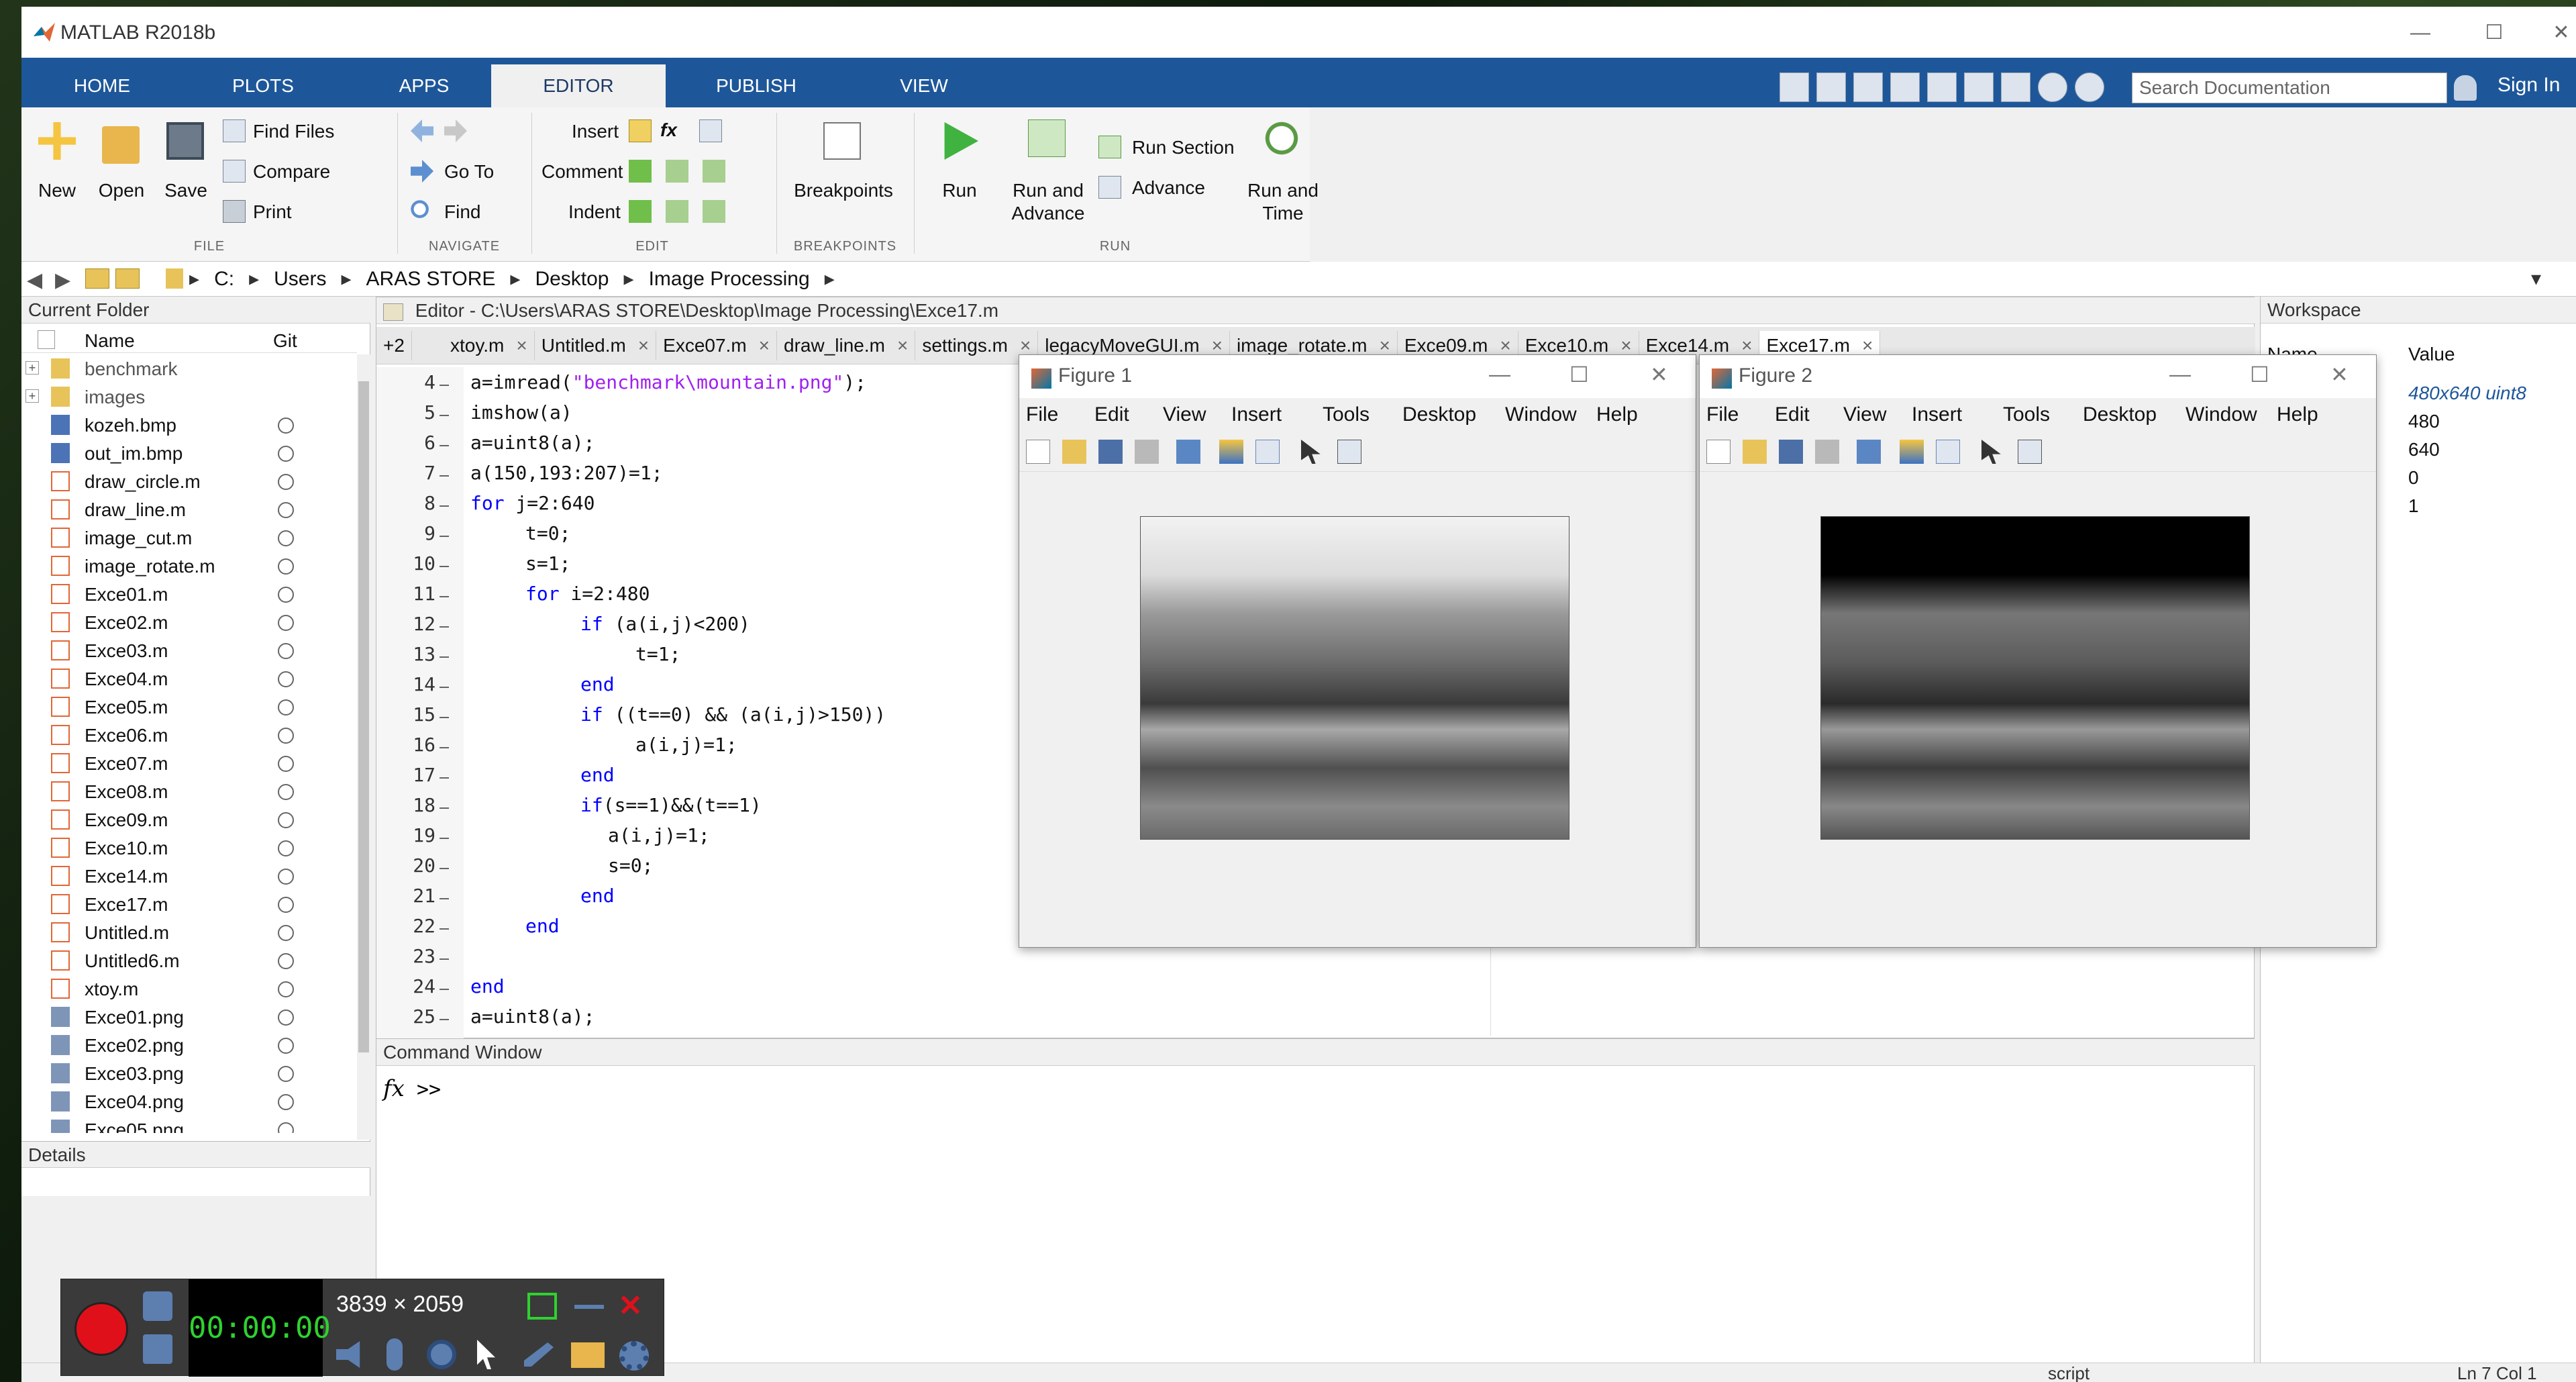  Describe the element at coordinates (189, 876) in the screenshot. I see `folder-list-item: Exce14.m` at that location.